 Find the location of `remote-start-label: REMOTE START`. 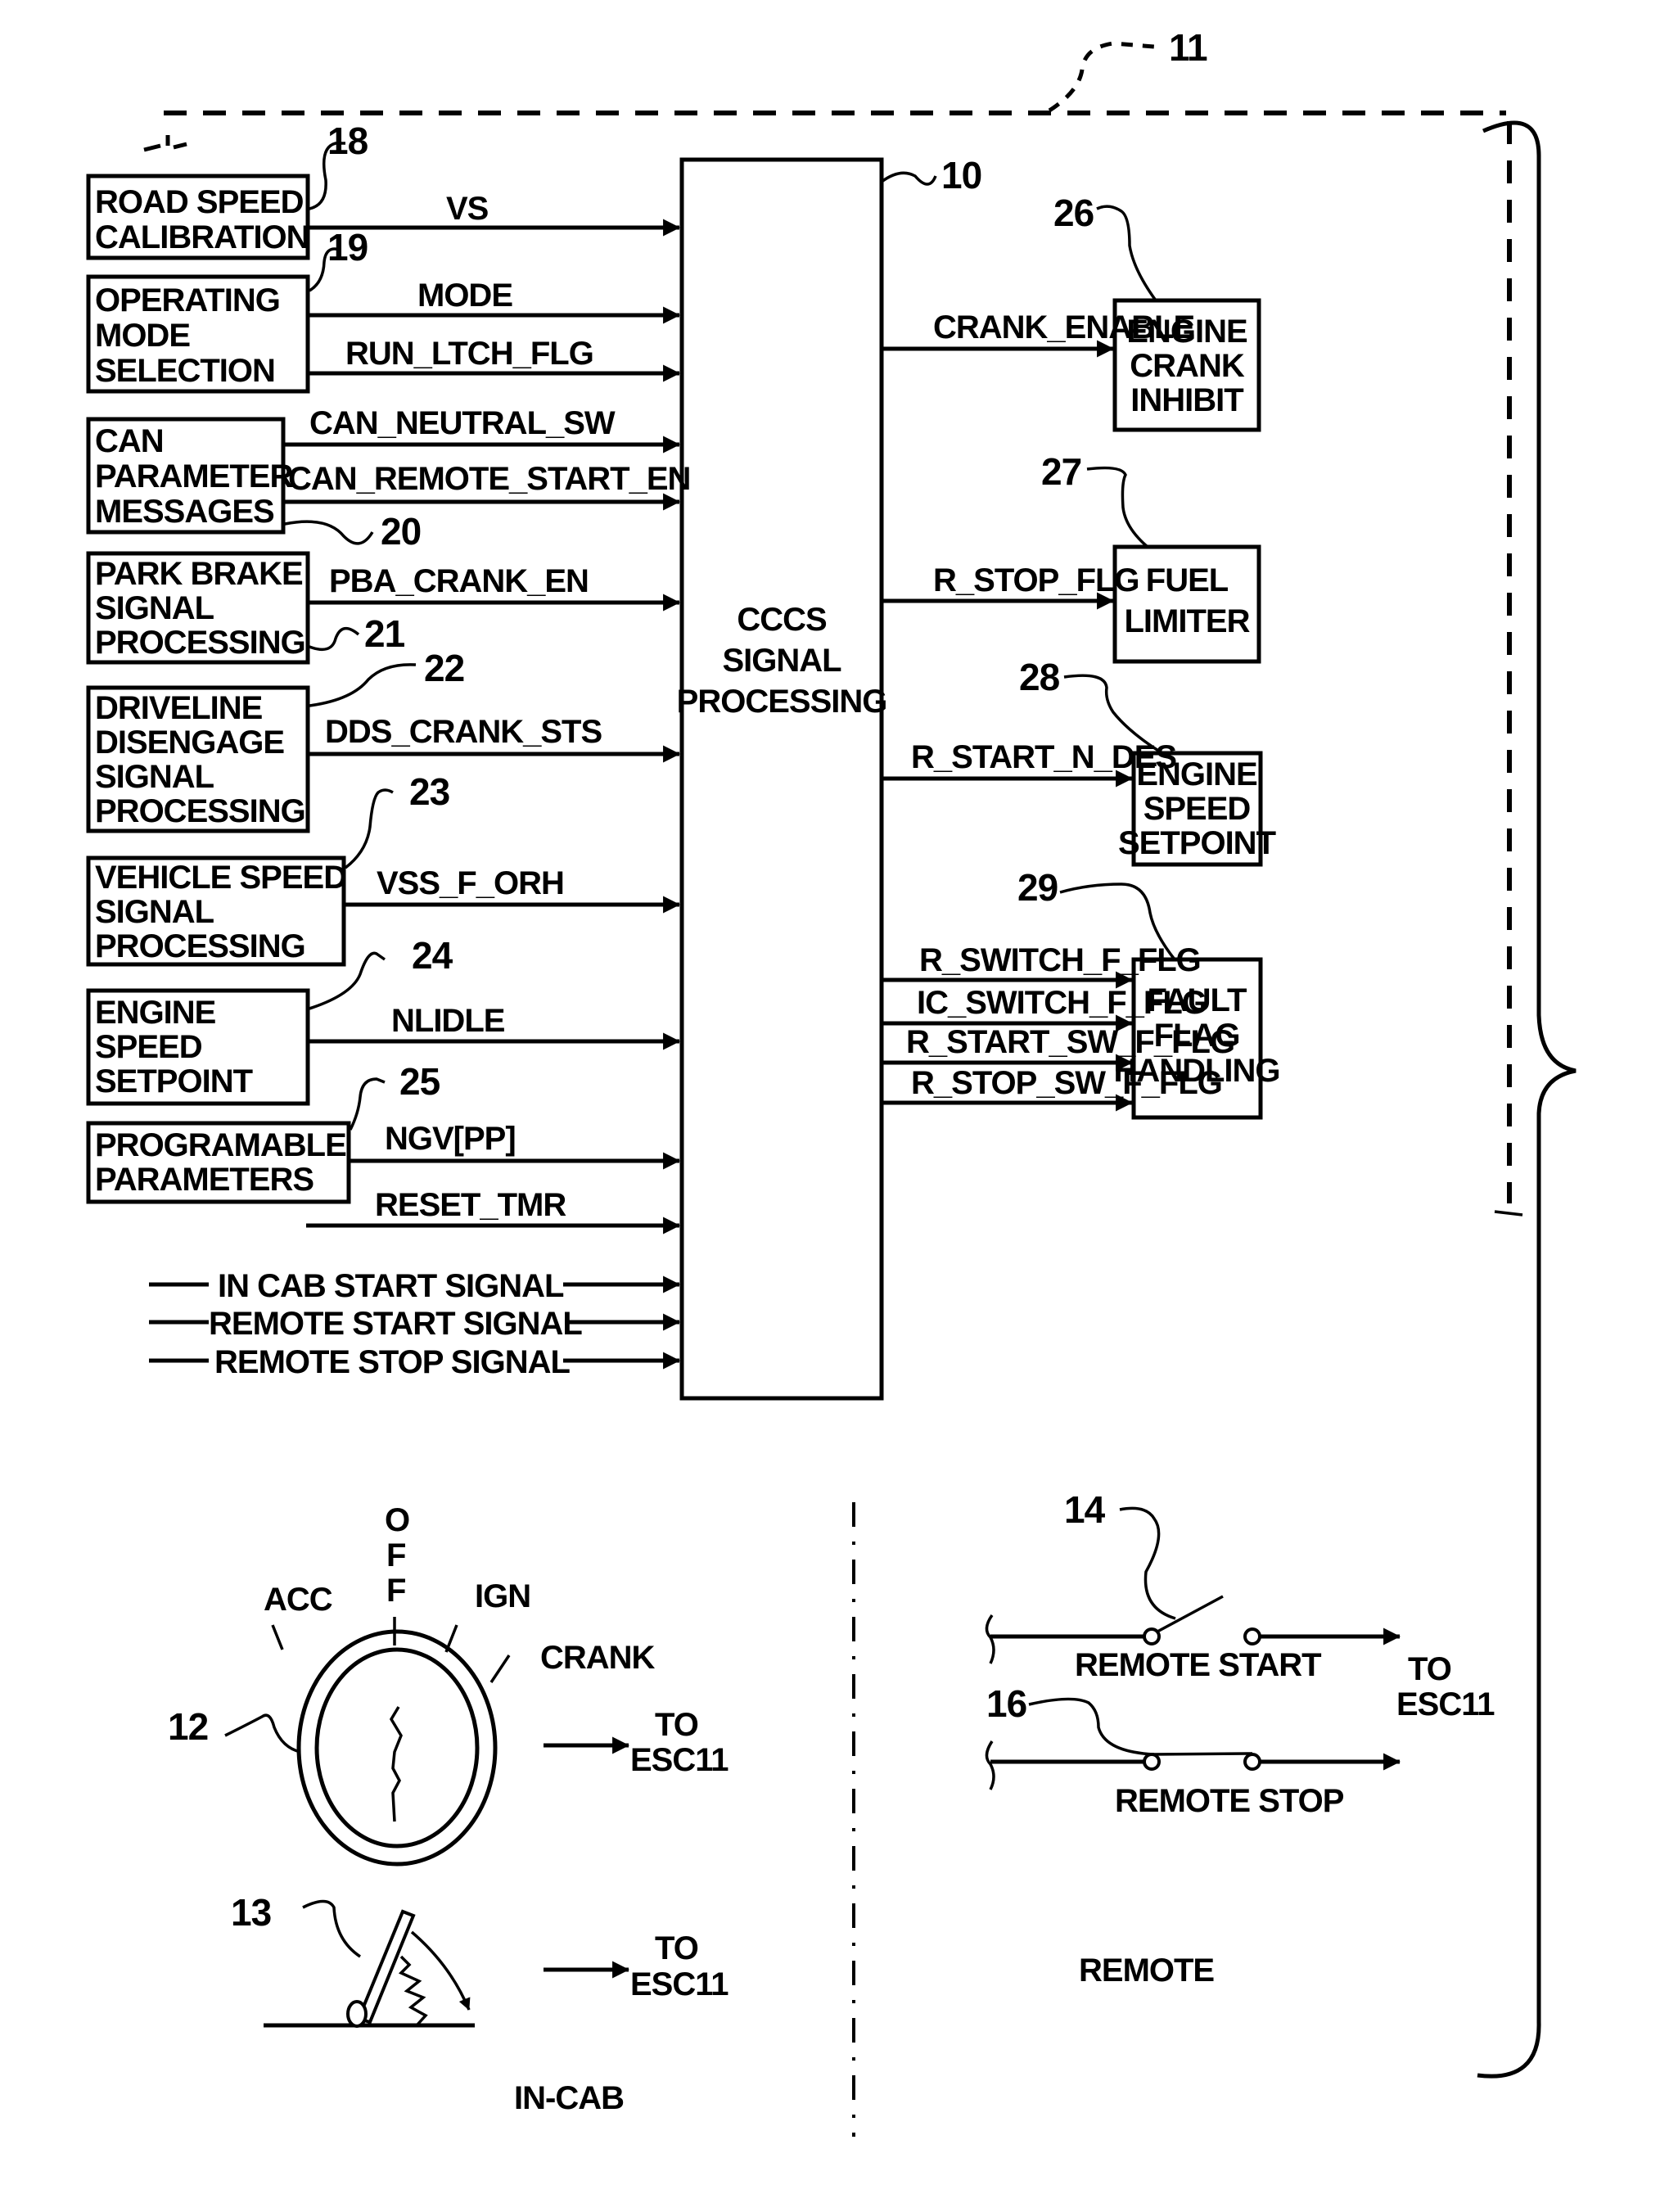

remote-start-label: REMOTE START is located at coordinates (1198, 1665).